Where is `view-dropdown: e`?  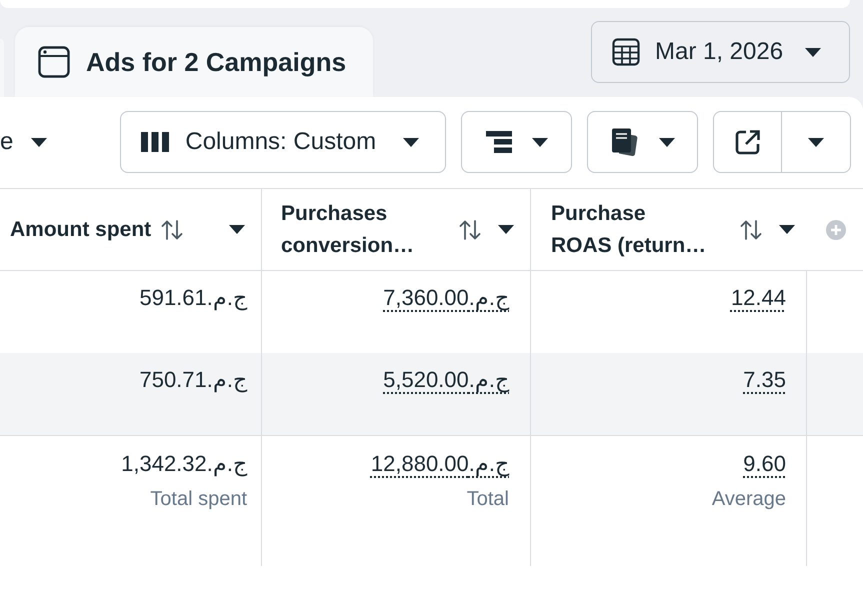
view-dropdown: e is located at coordinates (24, 142).